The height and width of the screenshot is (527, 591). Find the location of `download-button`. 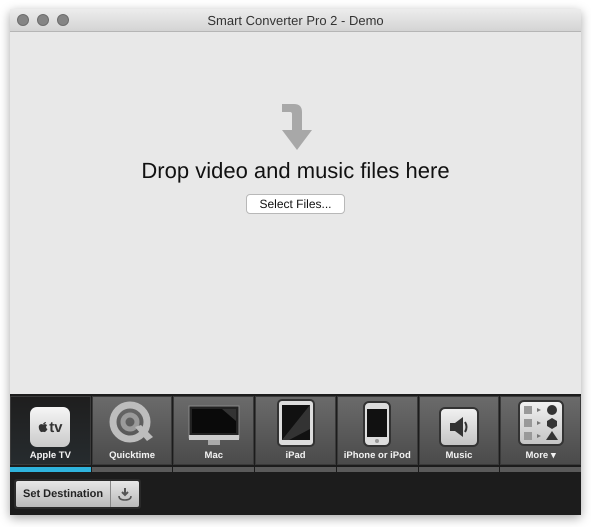

download-button is located at coordinates (125, 493).